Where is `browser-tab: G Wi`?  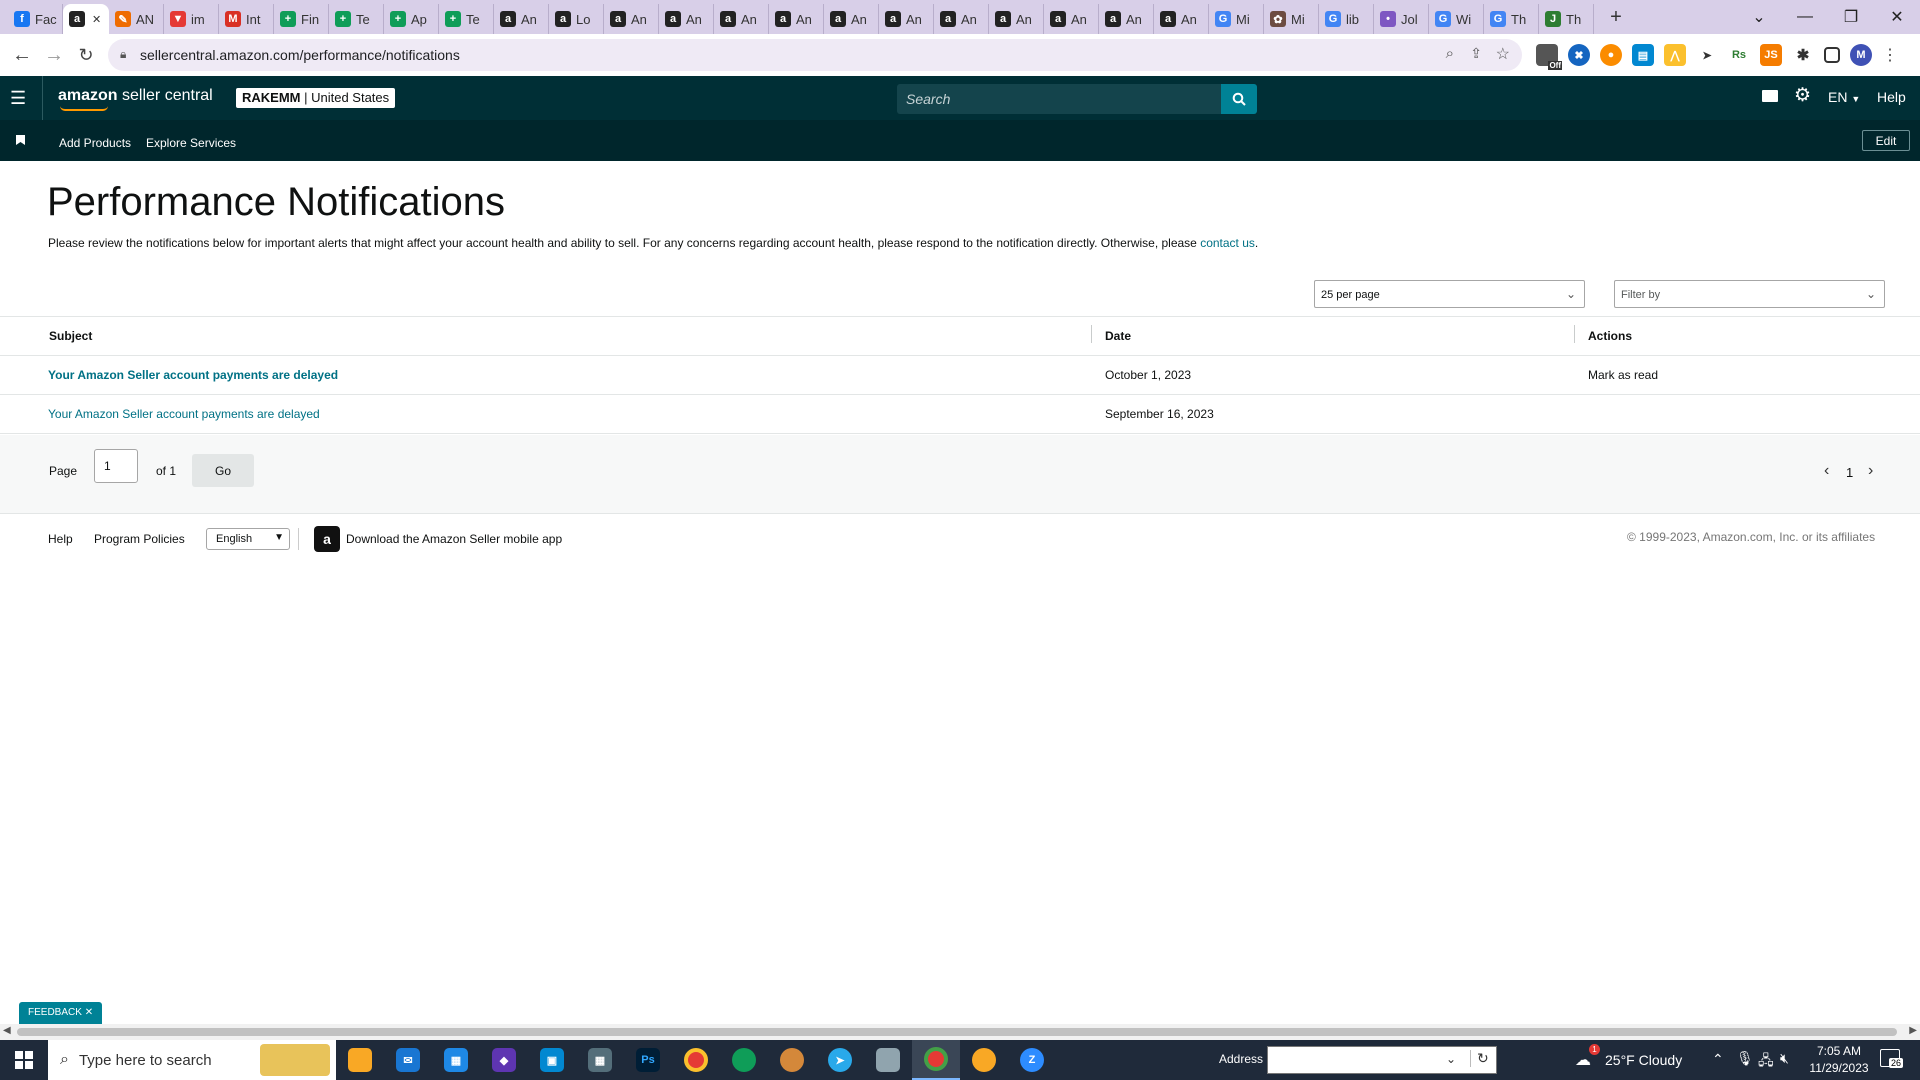
browser-tab: G Wi is located at coordinates (1456, 19).